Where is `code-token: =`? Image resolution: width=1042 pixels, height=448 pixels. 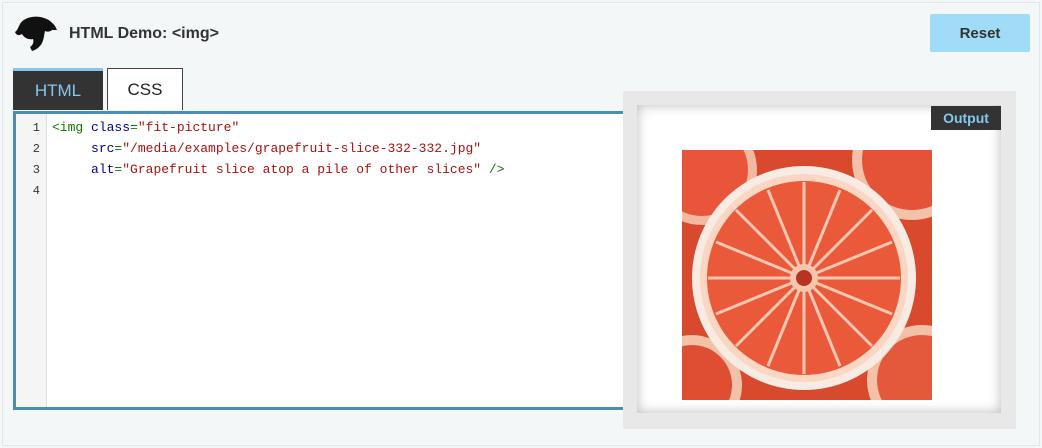
code-token: = is located at coordinates (134, 127).